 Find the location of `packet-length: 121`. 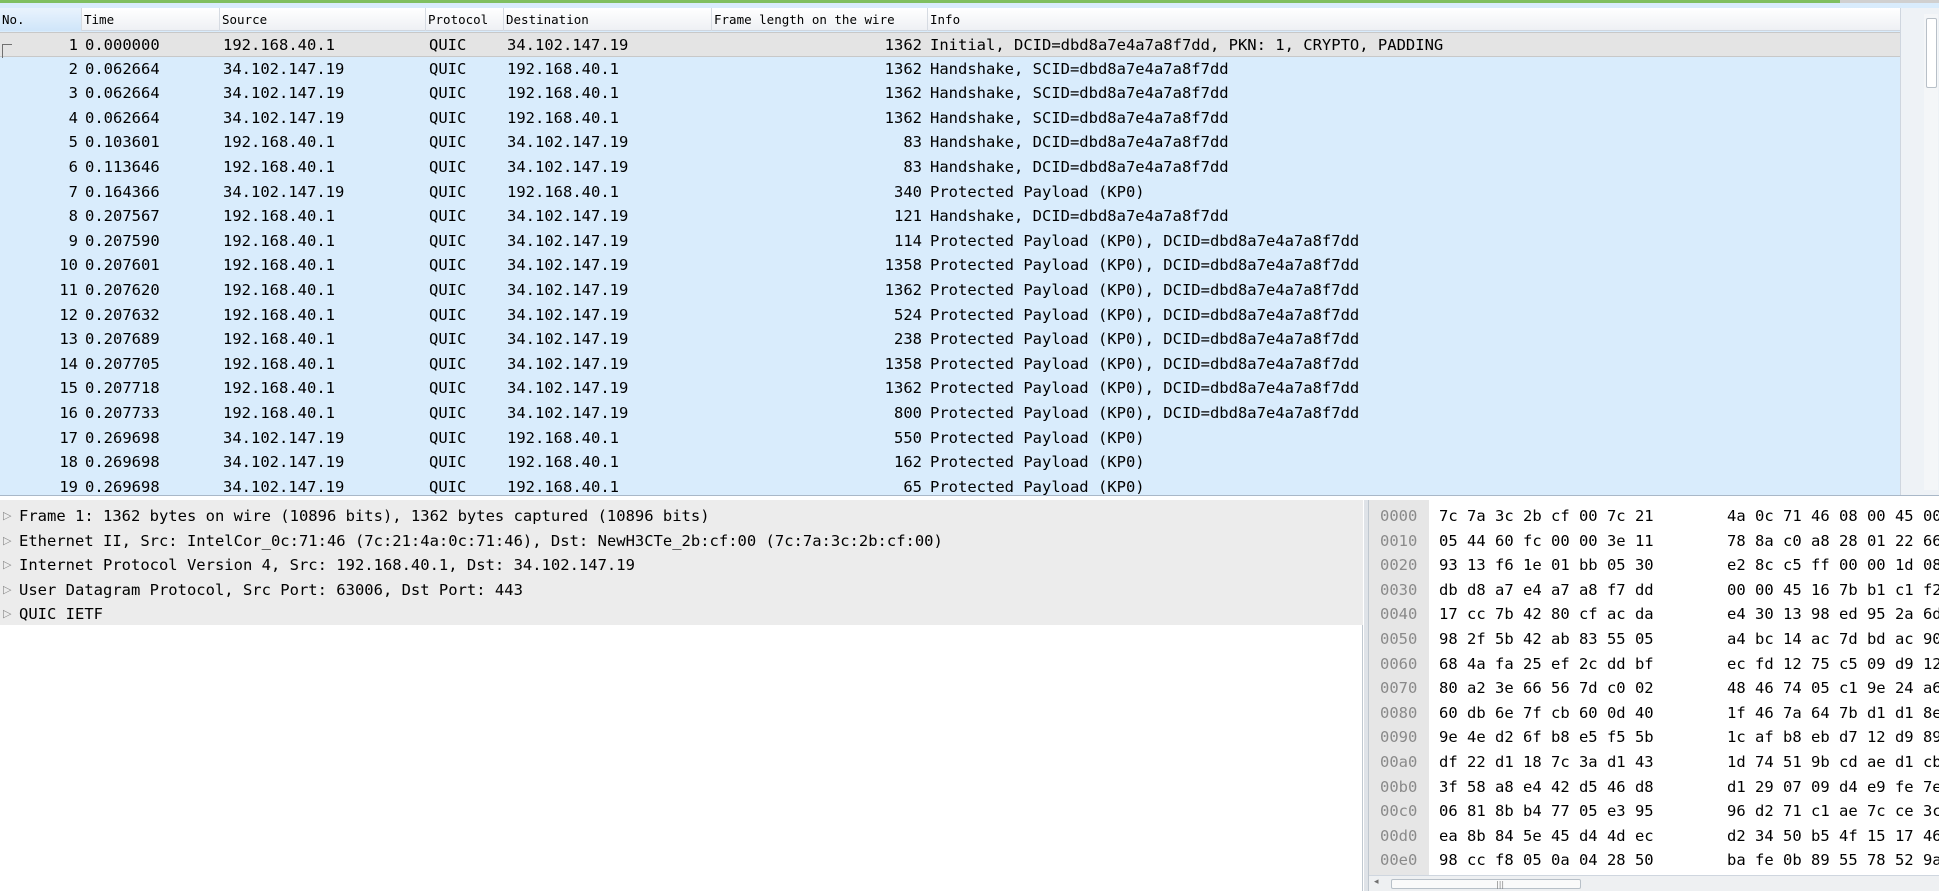

packet-length: 121 is located at coordinates (908, 216).